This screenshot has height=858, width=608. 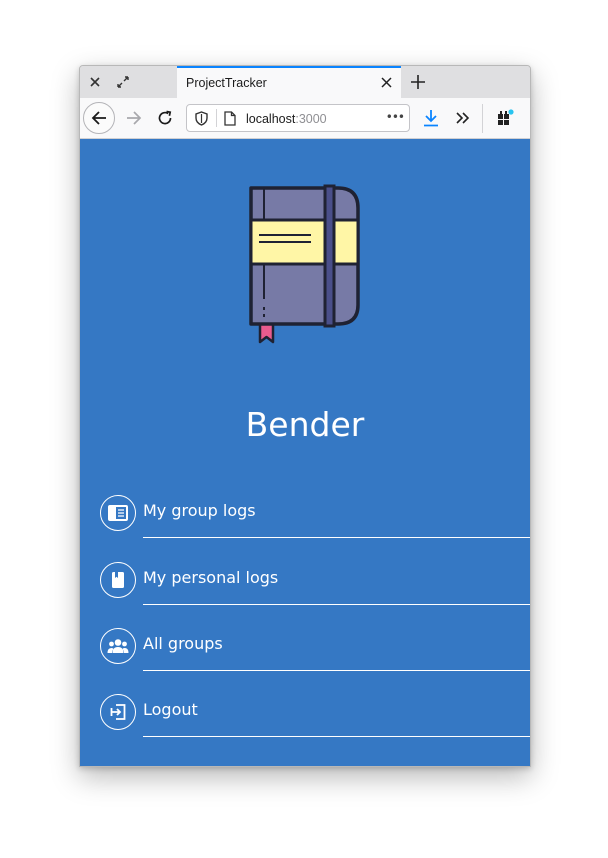 I want to click on downloads-button, so click(x=431, y=118).